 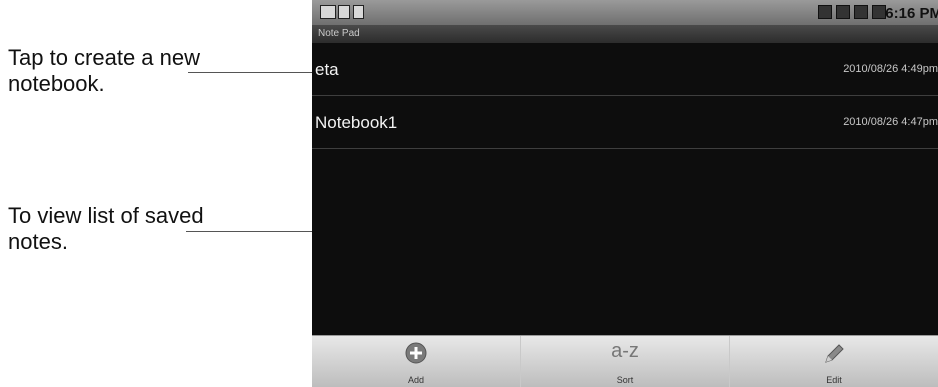 What do you see at coordinates (106, 228) in the screenshot?
I see `callout-view-notes: To view list of saved notes.` at bounding box center [106, 228].